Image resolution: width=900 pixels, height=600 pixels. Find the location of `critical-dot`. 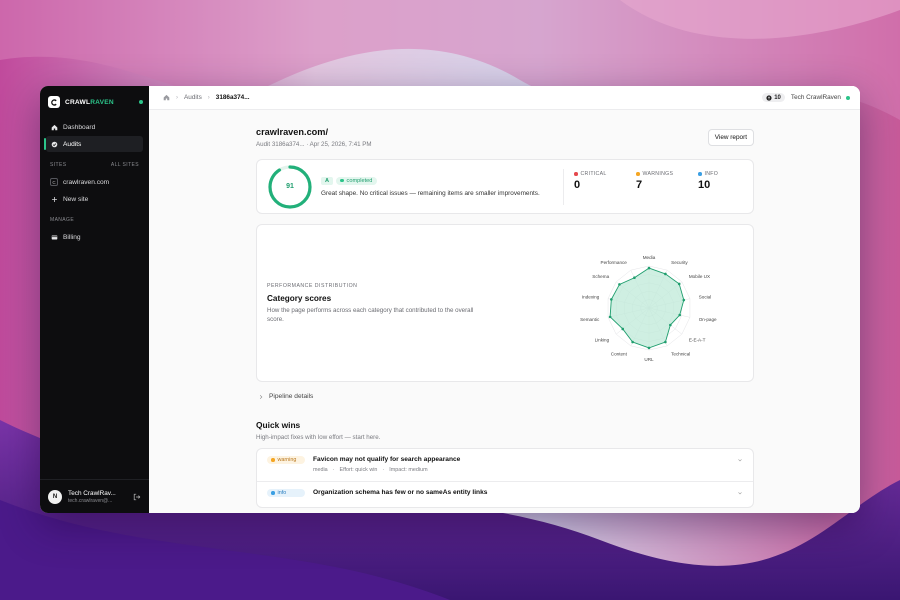

critical-dot is located at coordinates (576, 174).